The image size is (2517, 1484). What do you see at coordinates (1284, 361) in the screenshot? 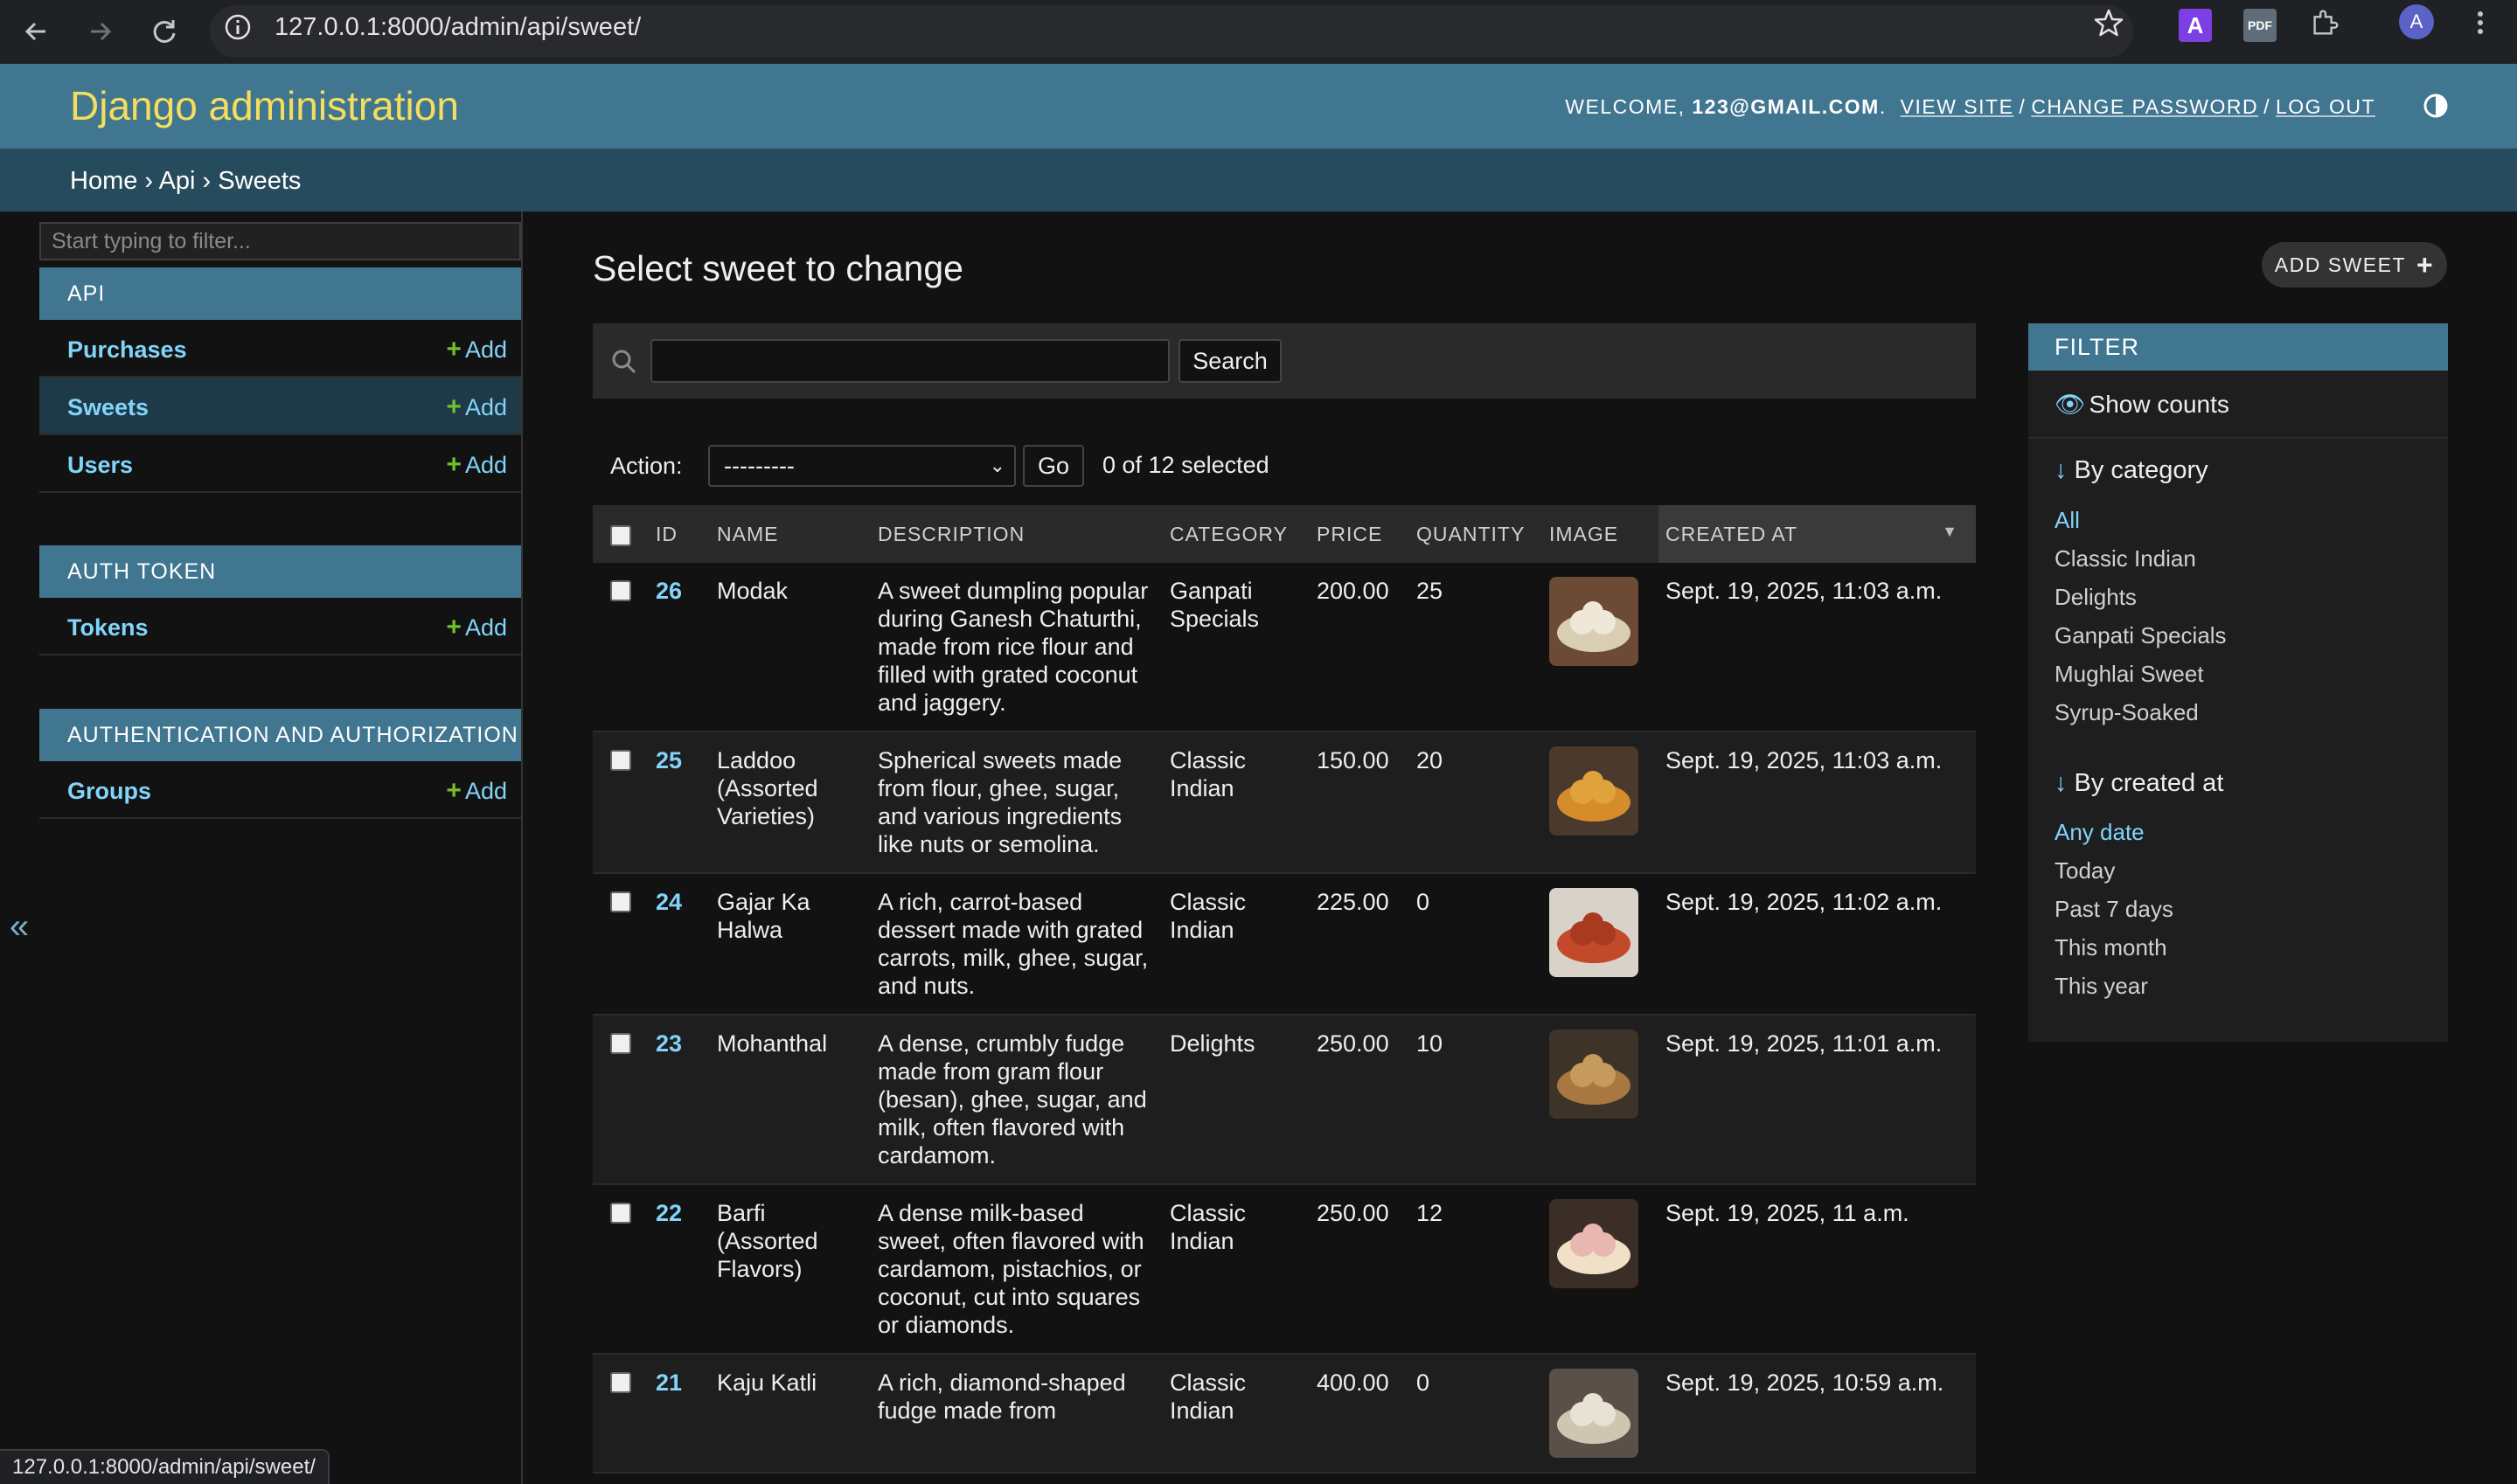
I see `search-toolbar: Search` at bounding box center [1284, 361].